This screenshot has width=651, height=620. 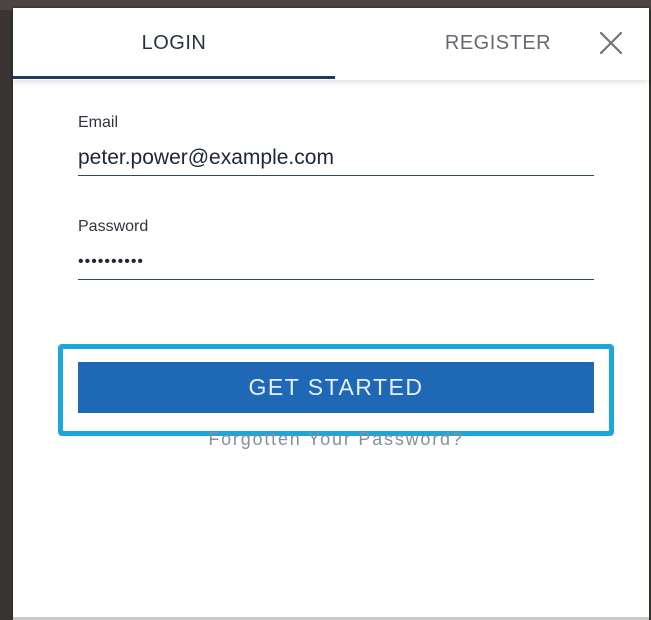 What do you see at coordinates (336, 158) in the screenshot?
I see `email-field` at bounding box center [336, 158].